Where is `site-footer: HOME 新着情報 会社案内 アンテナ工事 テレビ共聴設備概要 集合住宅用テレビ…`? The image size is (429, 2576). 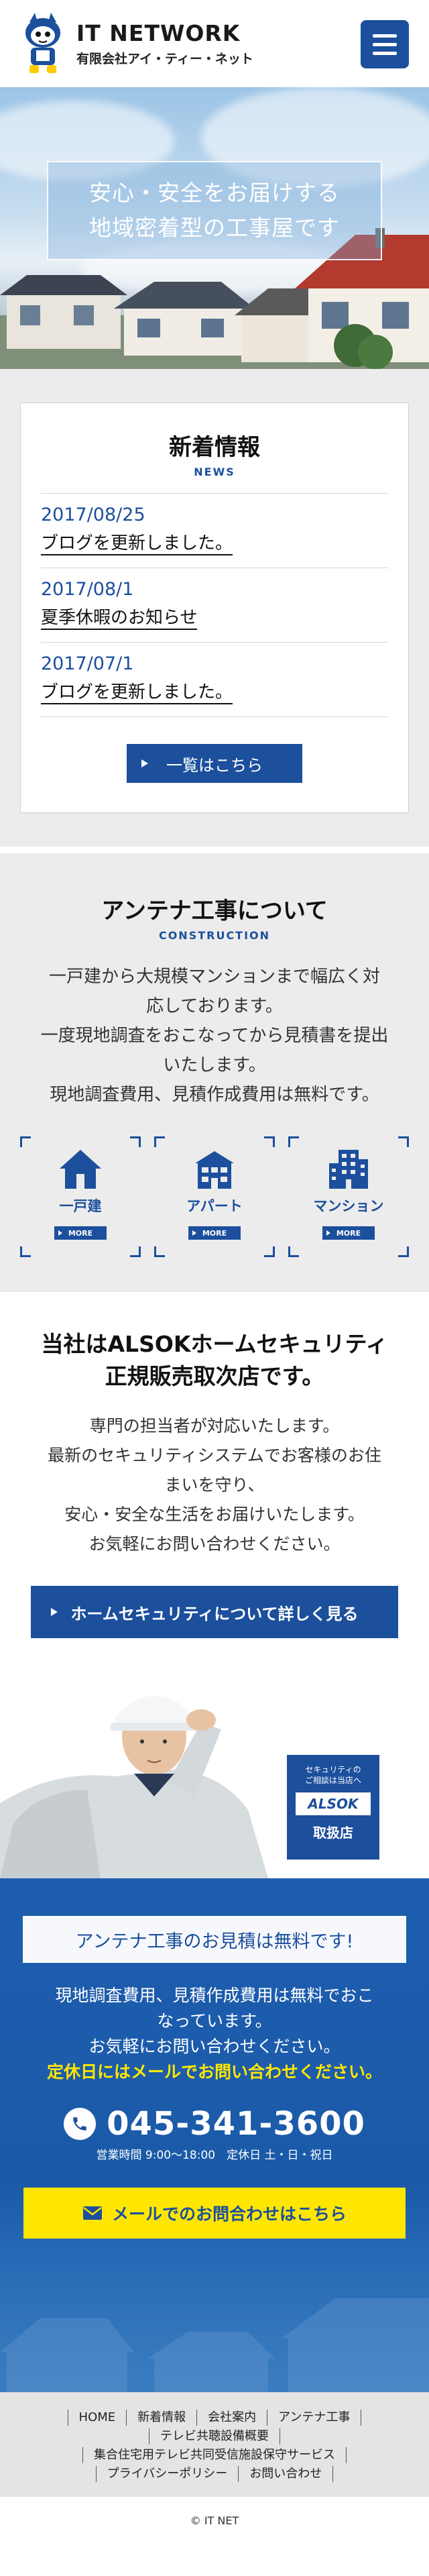
site-footer: HOME 新着情報 会社案内 アンテナ工事 テレビ共聴設備概要 集合住宅用テレビ… is located at coordinates (214, 2468).